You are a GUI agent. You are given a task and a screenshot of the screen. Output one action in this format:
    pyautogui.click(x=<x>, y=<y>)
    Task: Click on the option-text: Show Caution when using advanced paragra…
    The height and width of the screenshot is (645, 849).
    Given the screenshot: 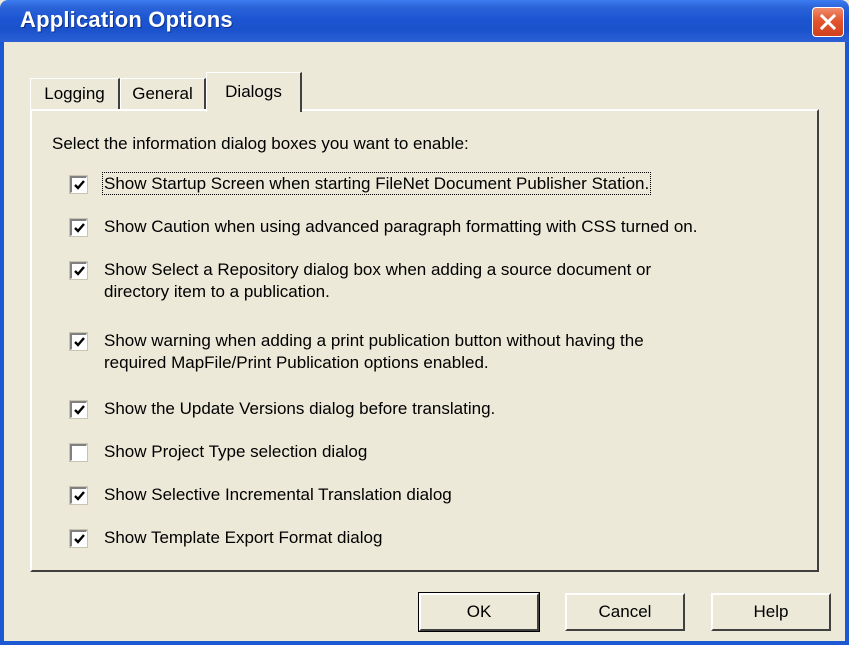 What is the action you would take?
    pyautogui.click(x=401, y=226)
    